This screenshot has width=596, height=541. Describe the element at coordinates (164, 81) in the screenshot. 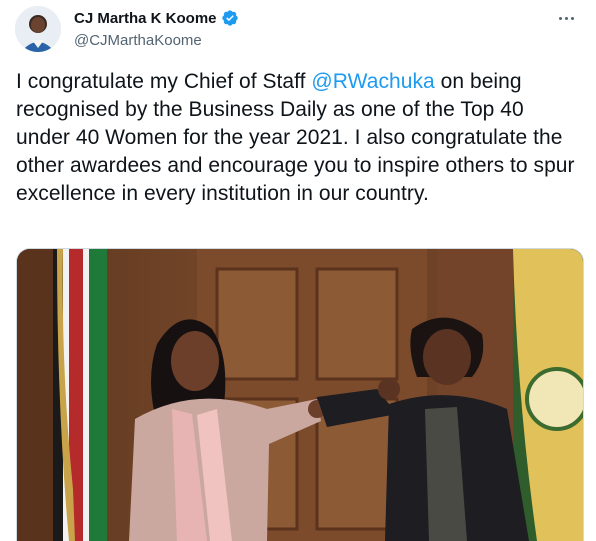

I see `tweet-text-part: I congratulate my Chief of Staff` at that location.